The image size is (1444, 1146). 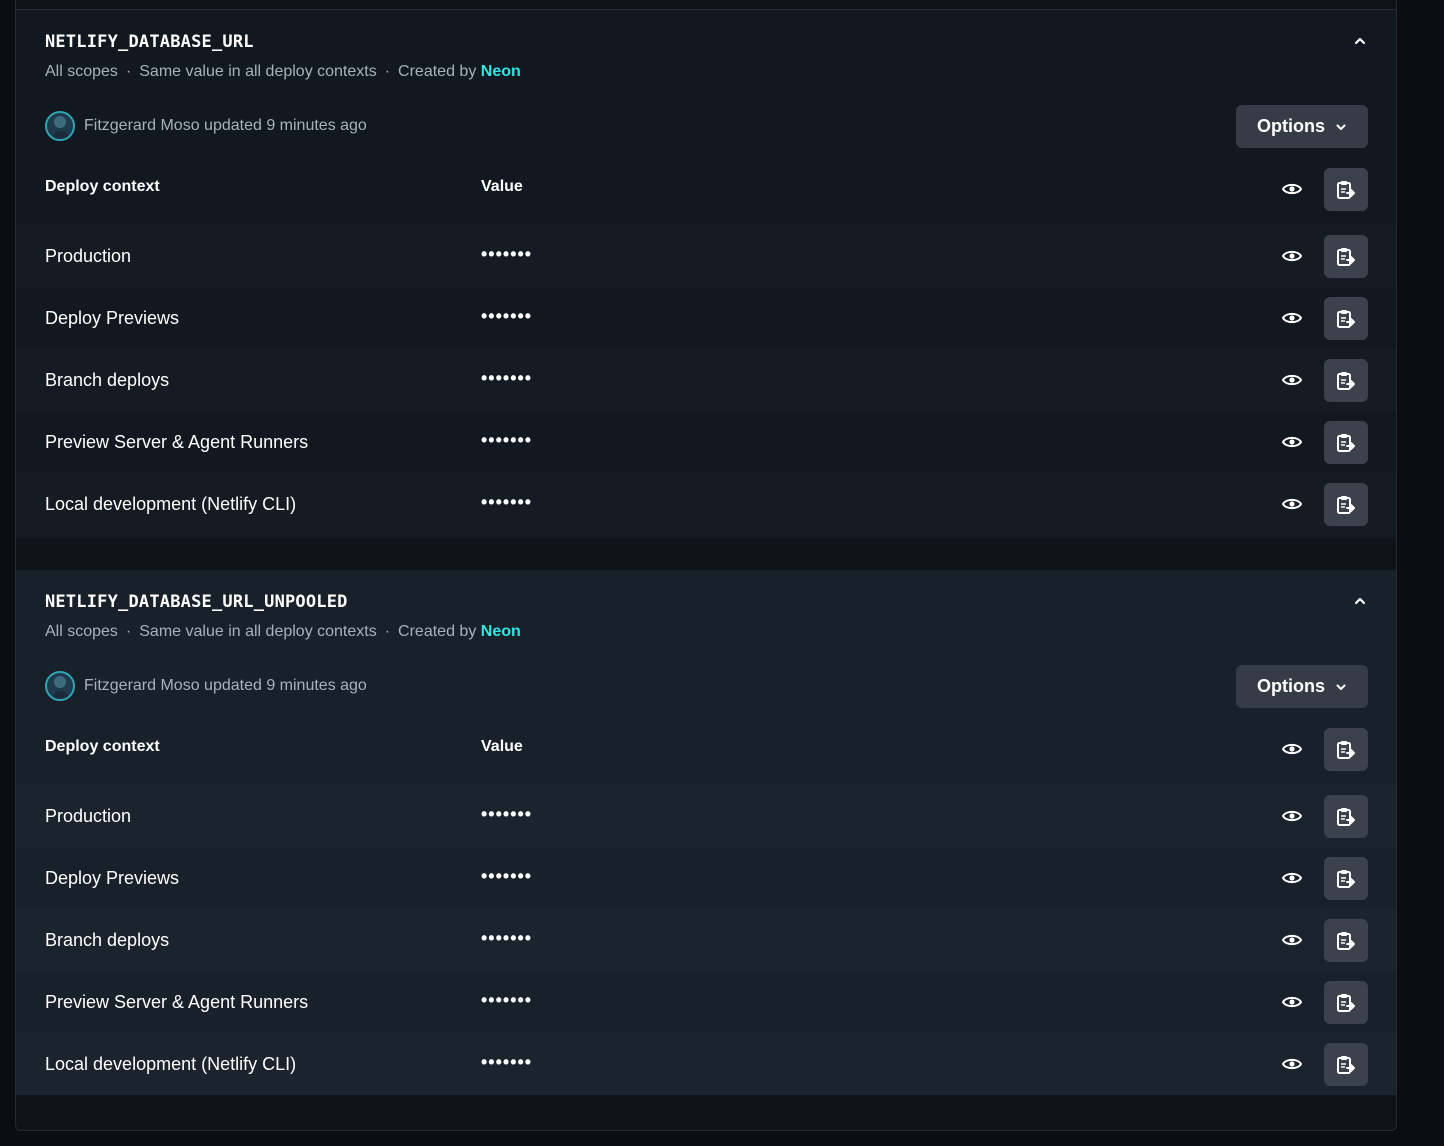 I want to click on variable-name: NETLIFY_DATABASE_URL_UNPOOLED, so click(x=196, y=602).